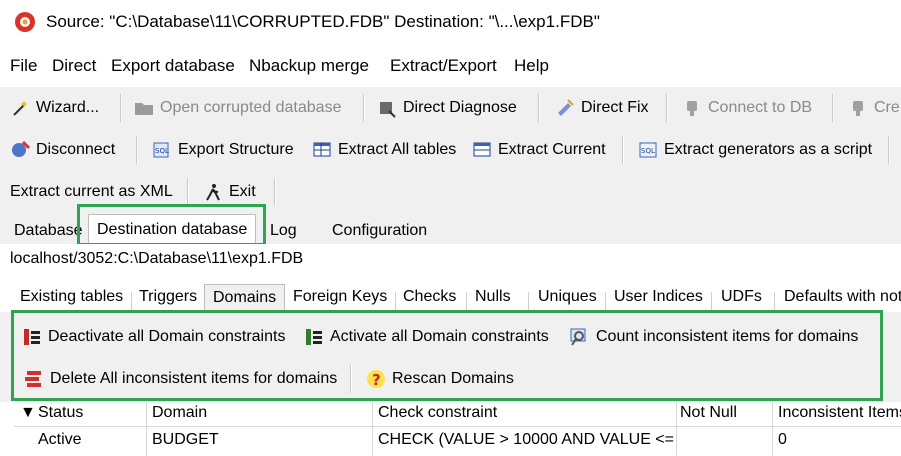 This screenshot has width=901, height=456. I want to click on extract-generators-button: SQL Extract generators as a script, so click(755, 150).